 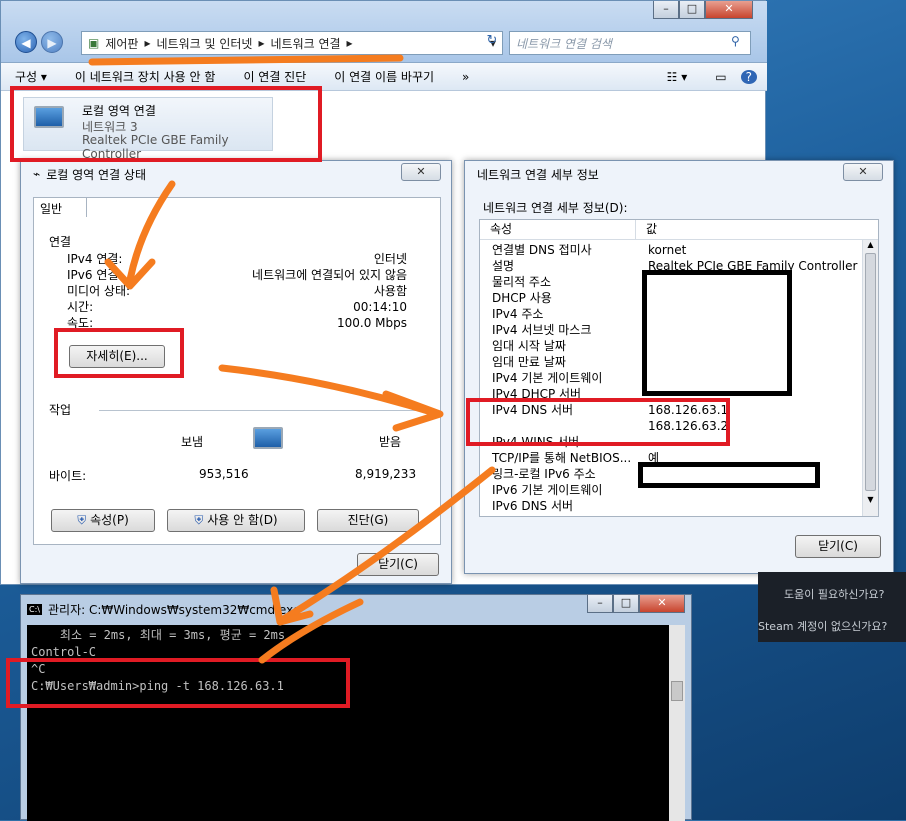 What do you see at coordinates (246, 60) in the screenshot?
I see `breadcrumb-underline-arrow` at bounding box center [246, 60].